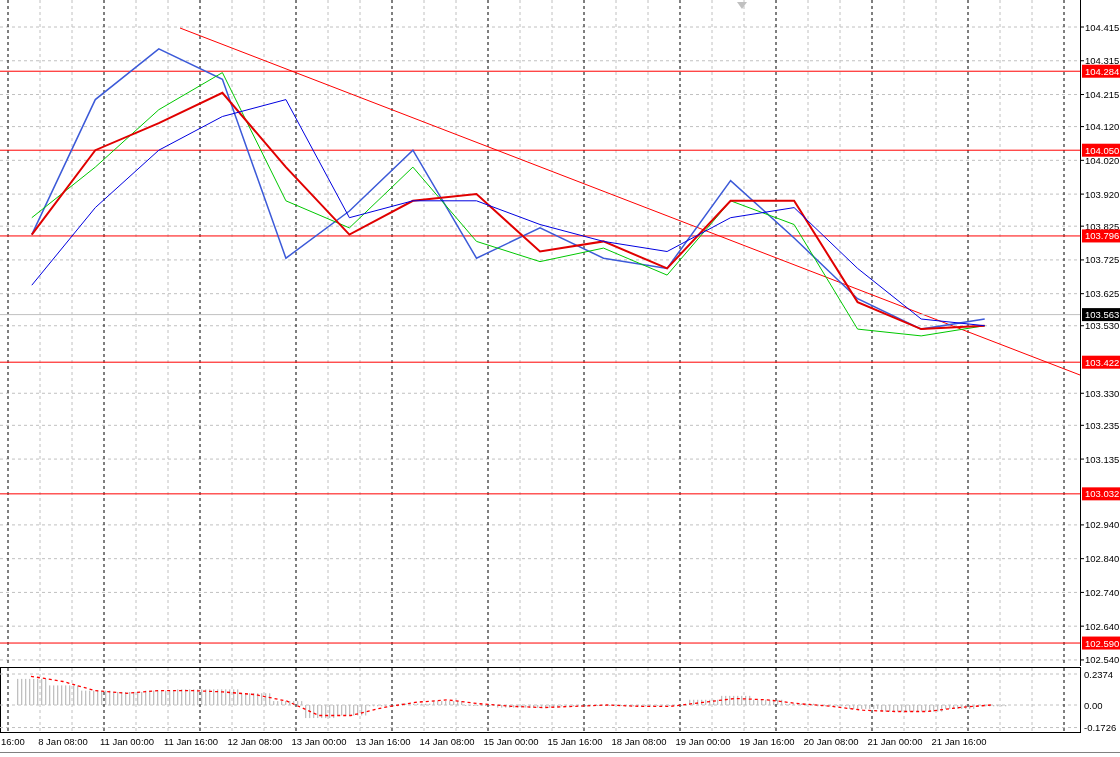 Image resolution: width=1120 pixels, height=757 pixels. I want to click on time-label: 15 Jan 00:00, so click(511, 741).